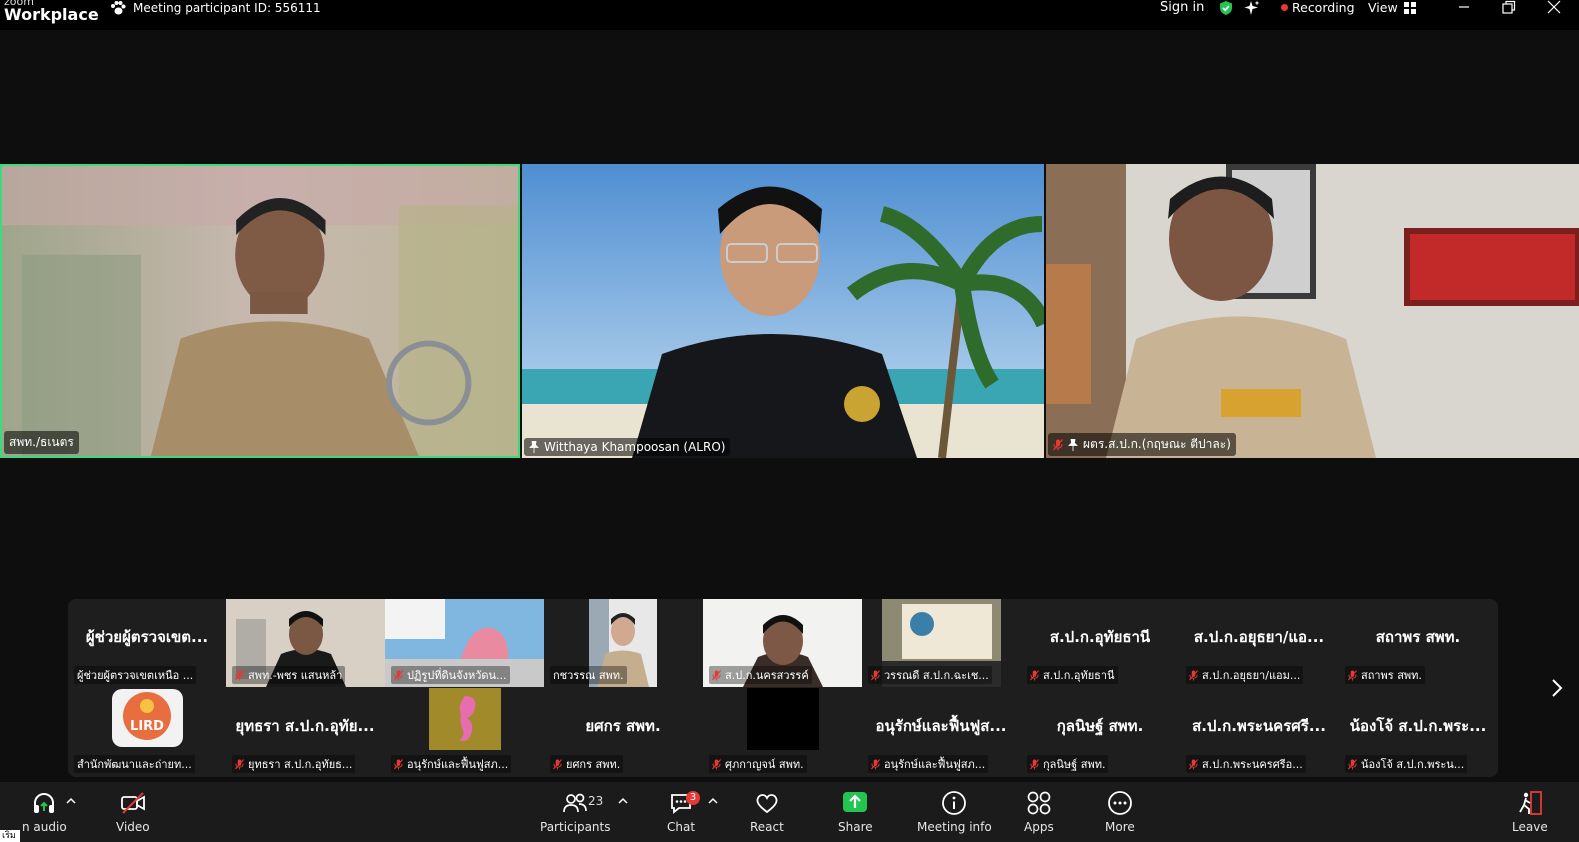 The image size is (1579, 842). What do you see at coordinates (623, 643) in the screenshot?
I see `gallery-tile: กชวรรณ สพท.` at bounding box center [623, 643].